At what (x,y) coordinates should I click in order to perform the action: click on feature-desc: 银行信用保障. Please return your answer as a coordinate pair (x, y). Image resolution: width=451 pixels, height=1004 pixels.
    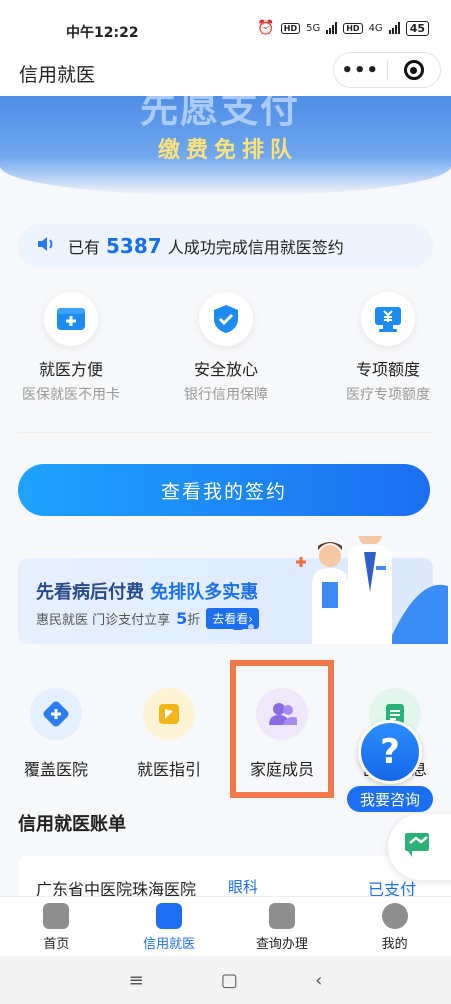
    Looking at the image, I should click on (226, 395).